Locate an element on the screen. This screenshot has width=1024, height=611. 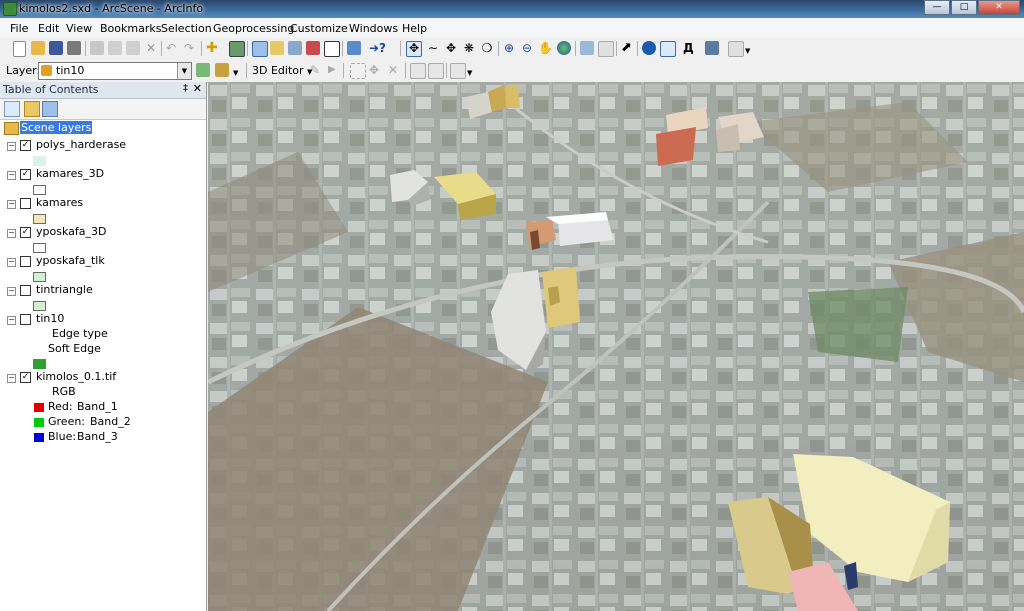
paste-icon is located at coordinates (133, 48).